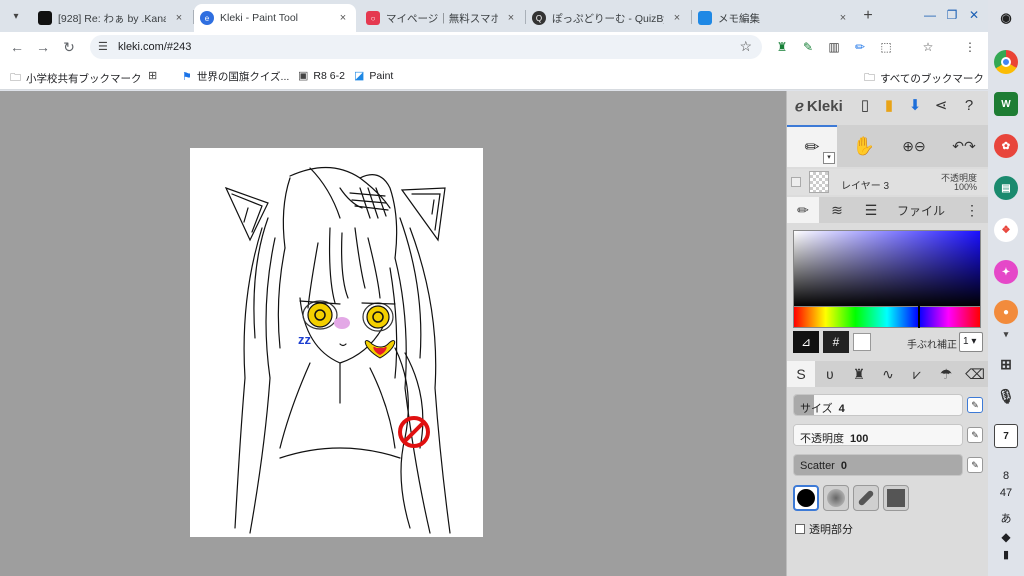 The height and width of the screenshot is (576, 1024). What do you see at coordinates (1006, 518) in the screenshot?
I see `ime-indicator: あ` at bounding box center [1006, 518].